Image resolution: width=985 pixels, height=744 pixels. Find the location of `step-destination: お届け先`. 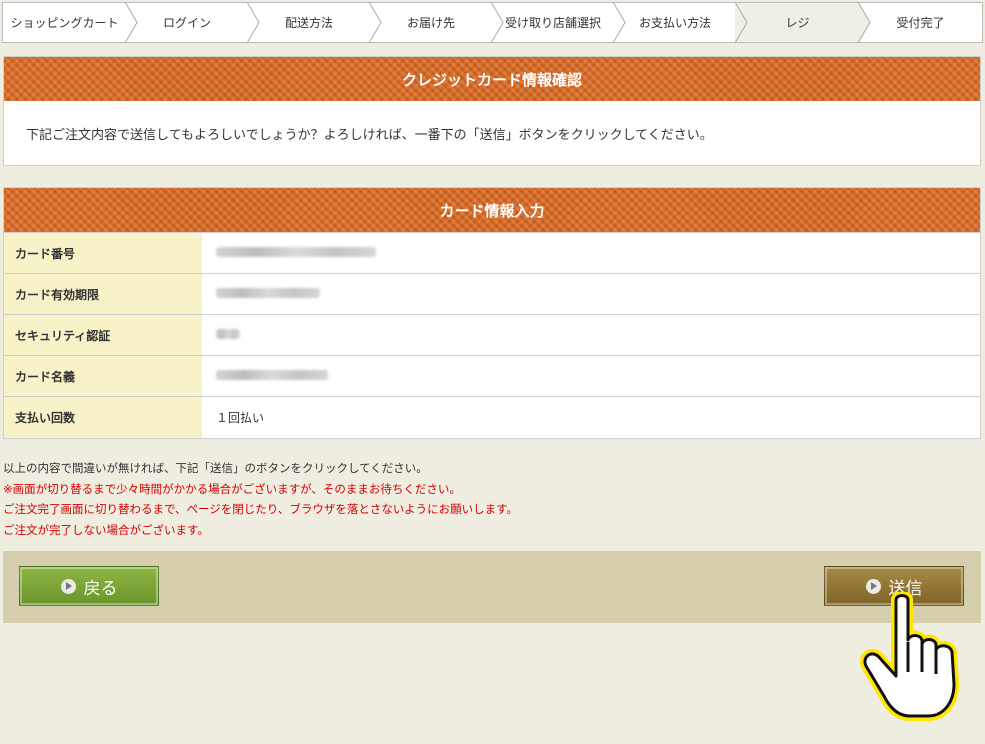

step-destination: お届け先 is located at coordinates (437, 22).